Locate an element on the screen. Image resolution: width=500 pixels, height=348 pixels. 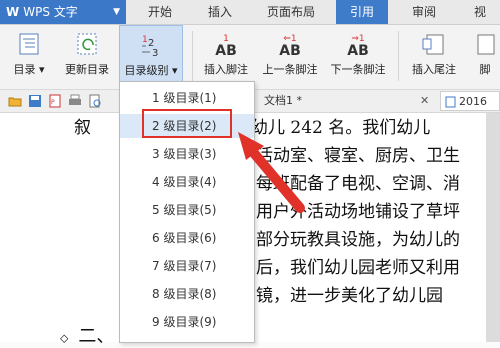
app-menu-button: W WPS 文字 ▼ is located at coordinates (63, 12).